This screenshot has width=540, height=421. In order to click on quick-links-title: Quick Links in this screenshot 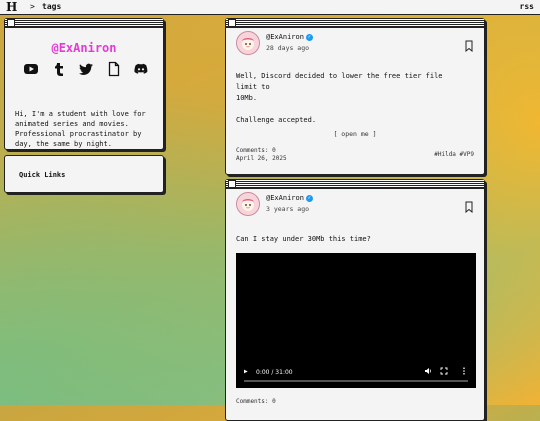, I will do `click(42, 175)`.